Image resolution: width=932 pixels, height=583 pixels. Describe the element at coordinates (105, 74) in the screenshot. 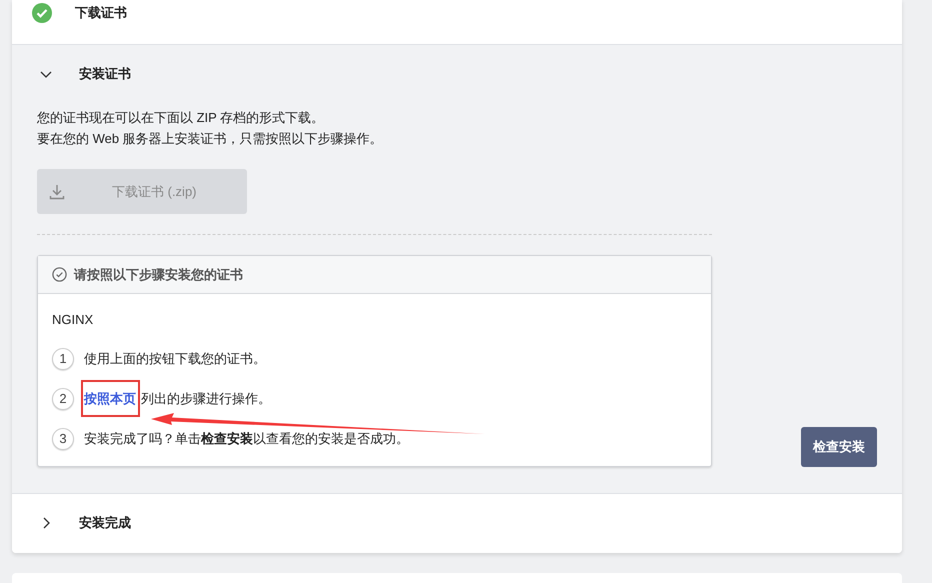

I see `section-title: 安装证书` at that location.